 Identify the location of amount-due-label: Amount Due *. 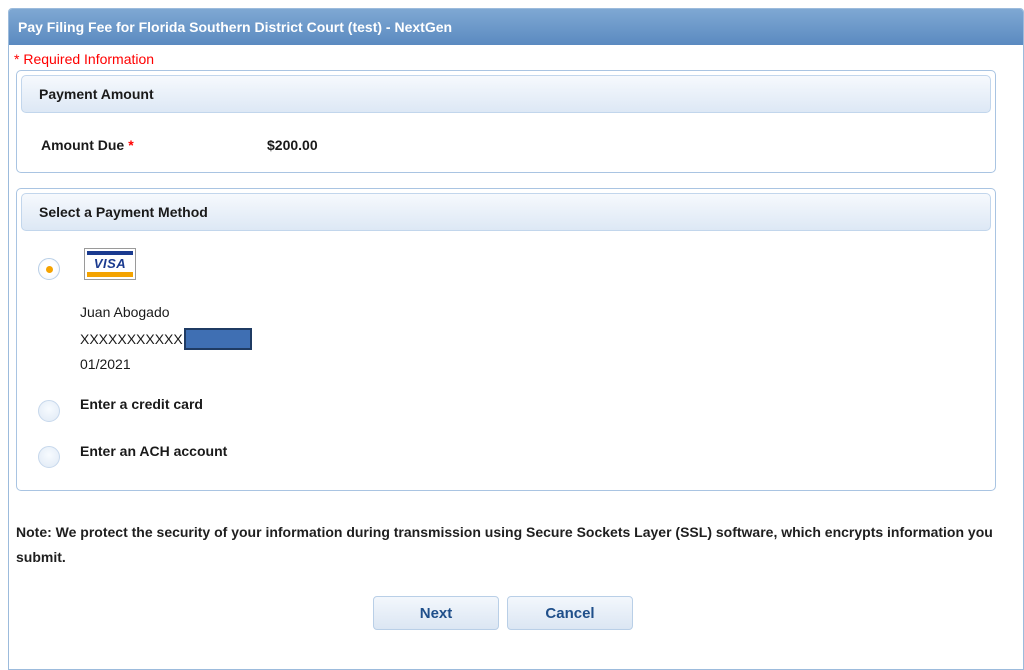
(87, 145).